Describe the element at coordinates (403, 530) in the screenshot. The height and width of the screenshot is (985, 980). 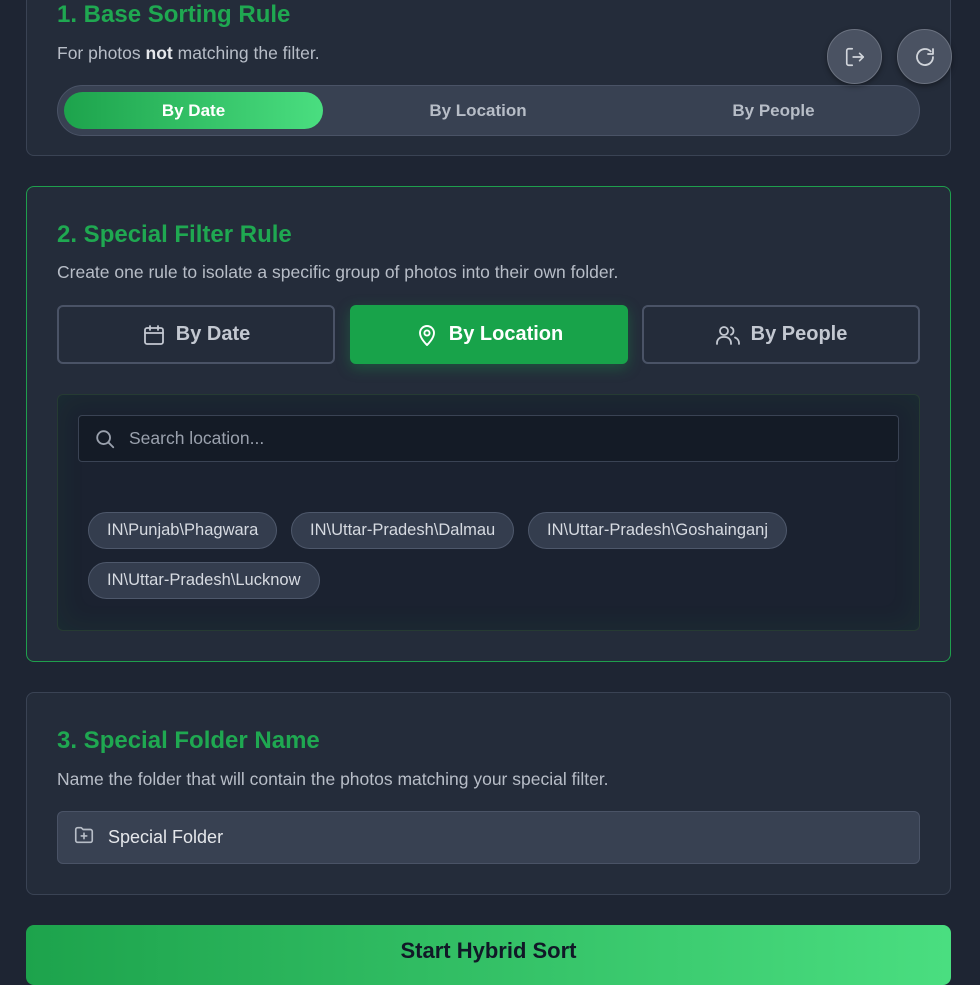
I see `location-chip: IN\Uttar-Pradesh\Dalmau` at that location.